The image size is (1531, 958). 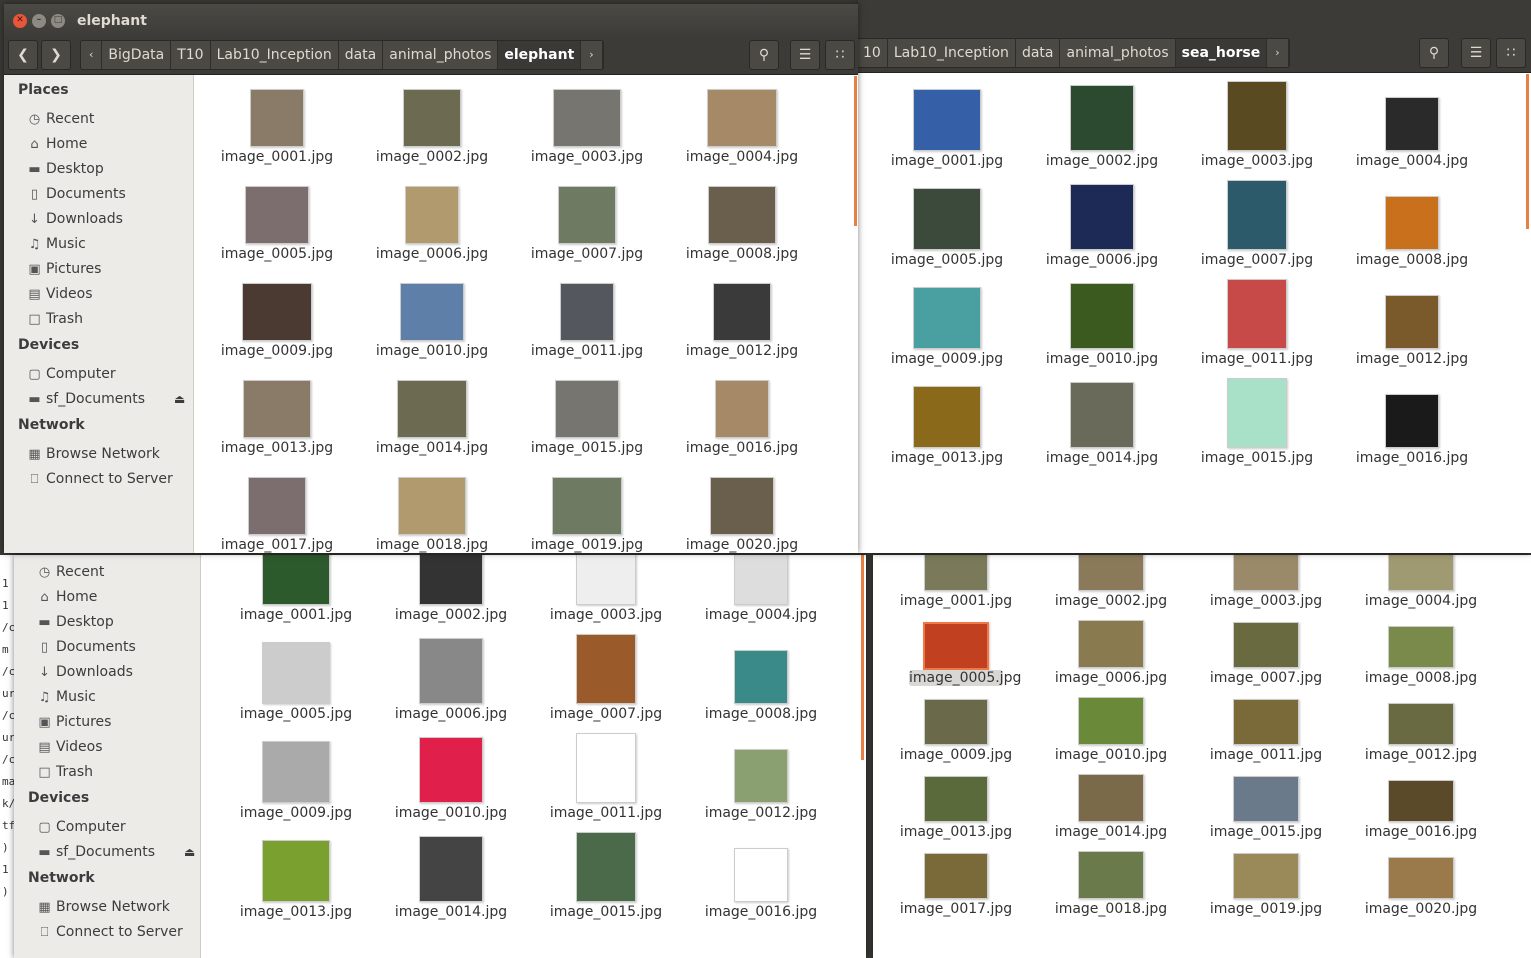 What do you see at coordinates (92, 55) in the screenshot?
I see `breadcrumb-scroll-left: ‹` at bounding box center [92, 55].